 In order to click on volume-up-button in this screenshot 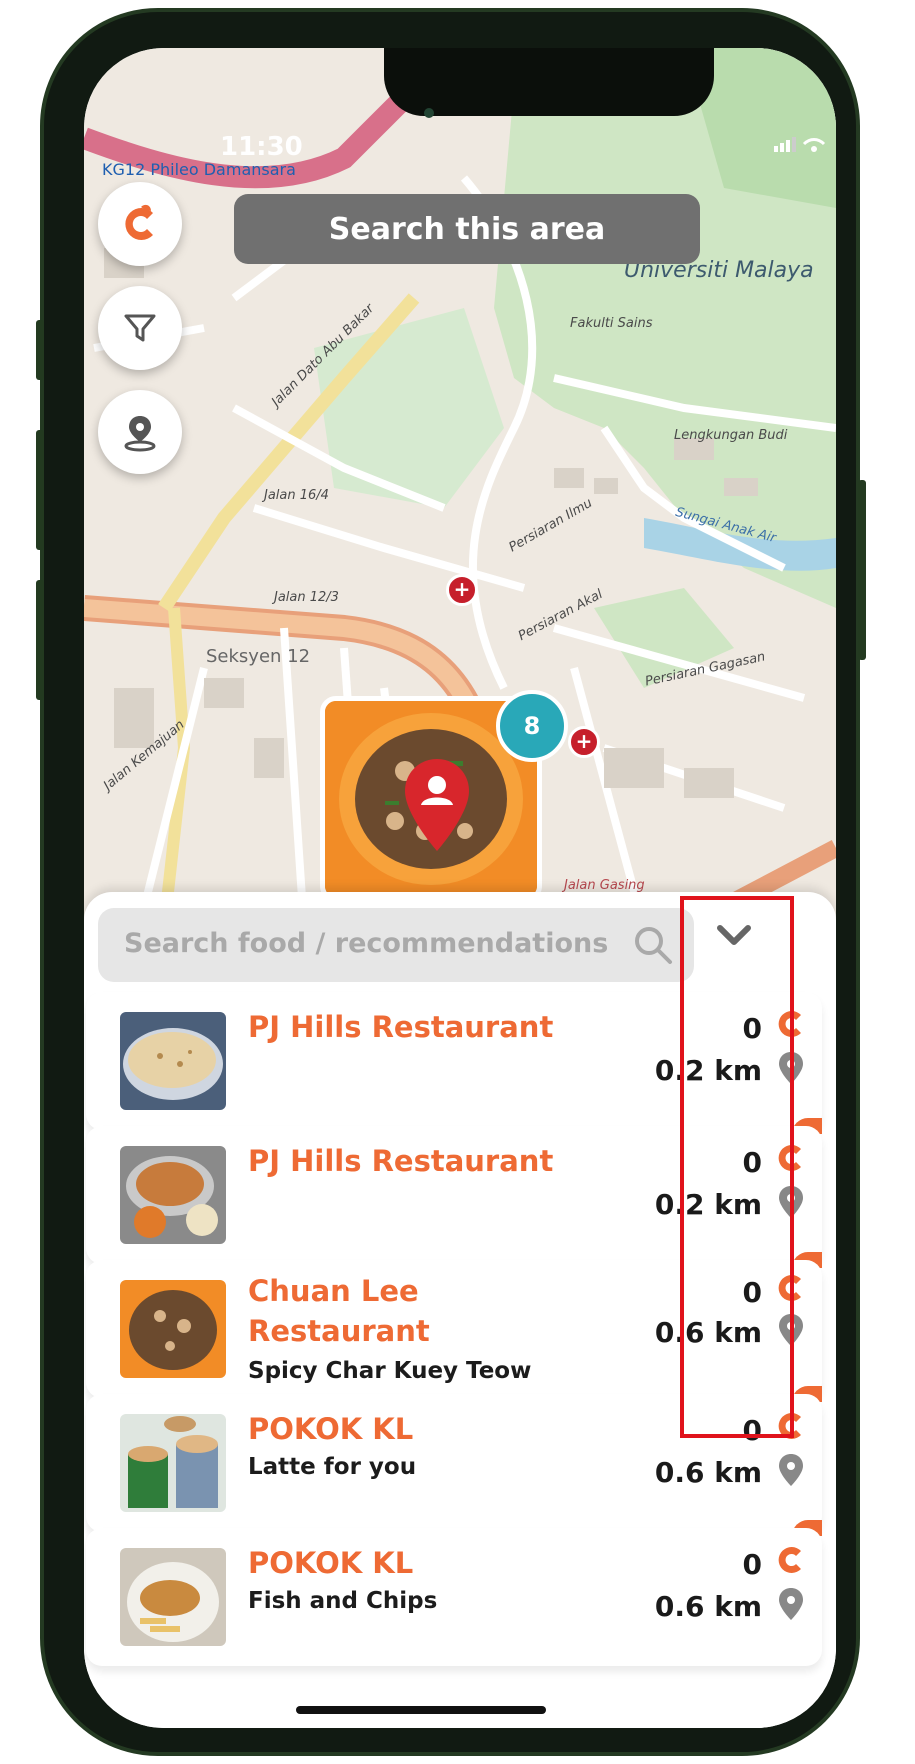, I will do `click(40, 490)`.